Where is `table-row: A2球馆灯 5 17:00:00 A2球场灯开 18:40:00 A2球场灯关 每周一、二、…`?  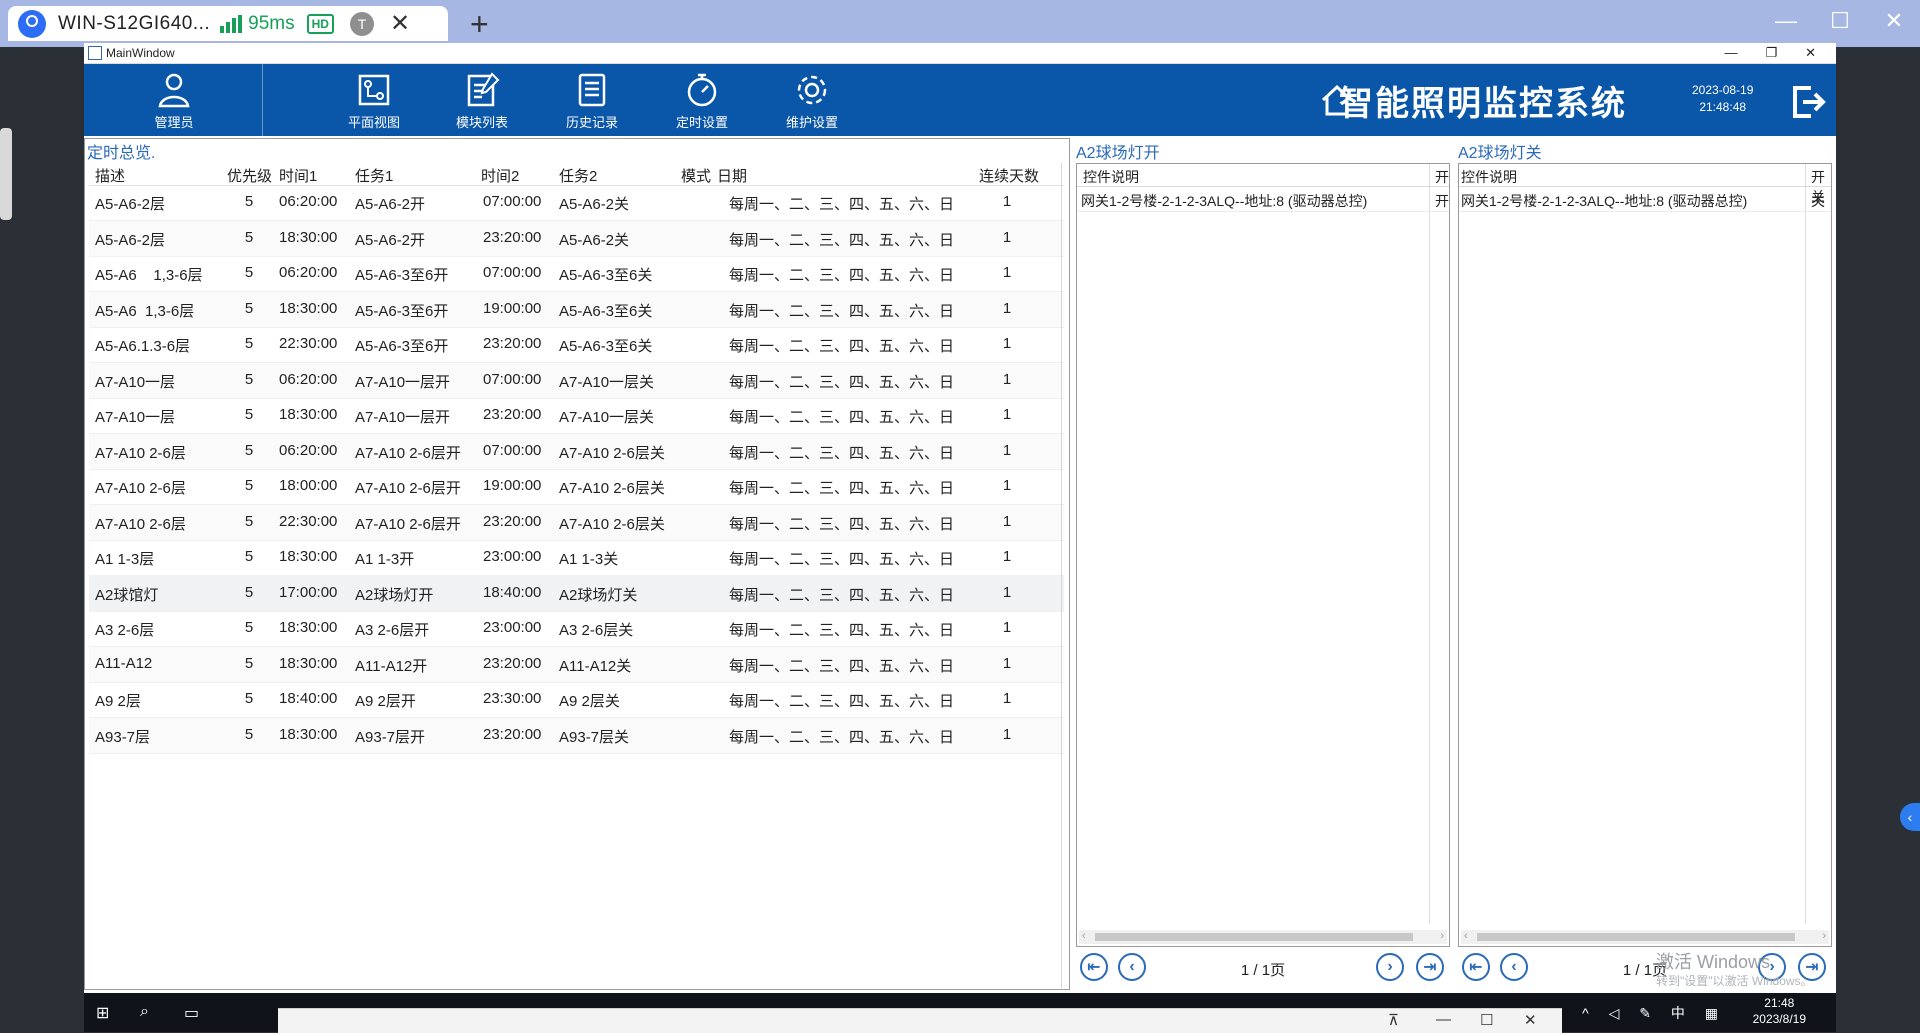 table-row: A2球馆灯 5 17:00:00 A2球场灯开 18:40:00 A2球场灯关 每周一、二、… is located at coordinates (576, 593).